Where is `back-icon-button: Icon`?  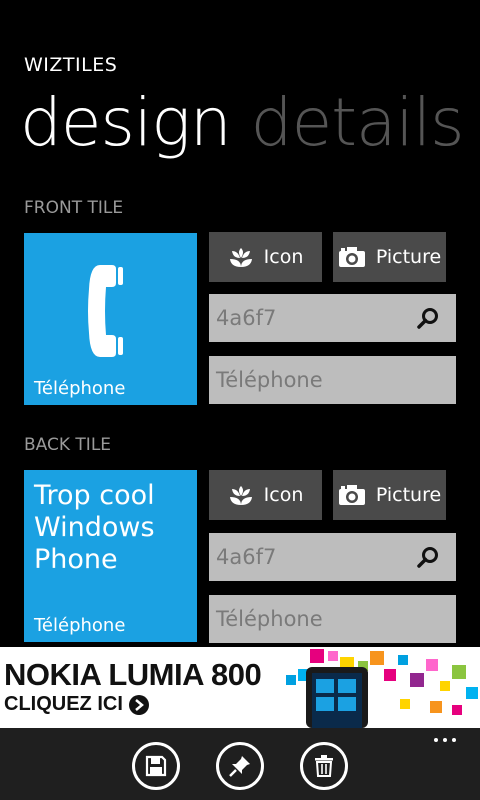
back-icon-button: Icon is located at coordinates (265, 495).